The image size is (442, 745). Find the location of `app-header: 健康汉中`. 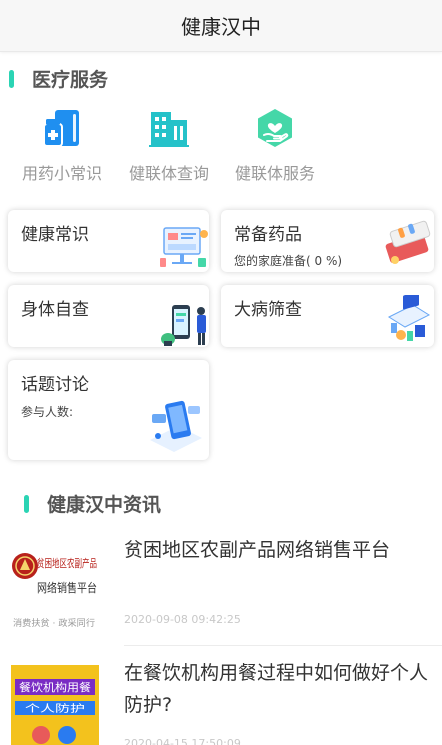

app-header: 健康汉中 is located at coordinates (221, 26).